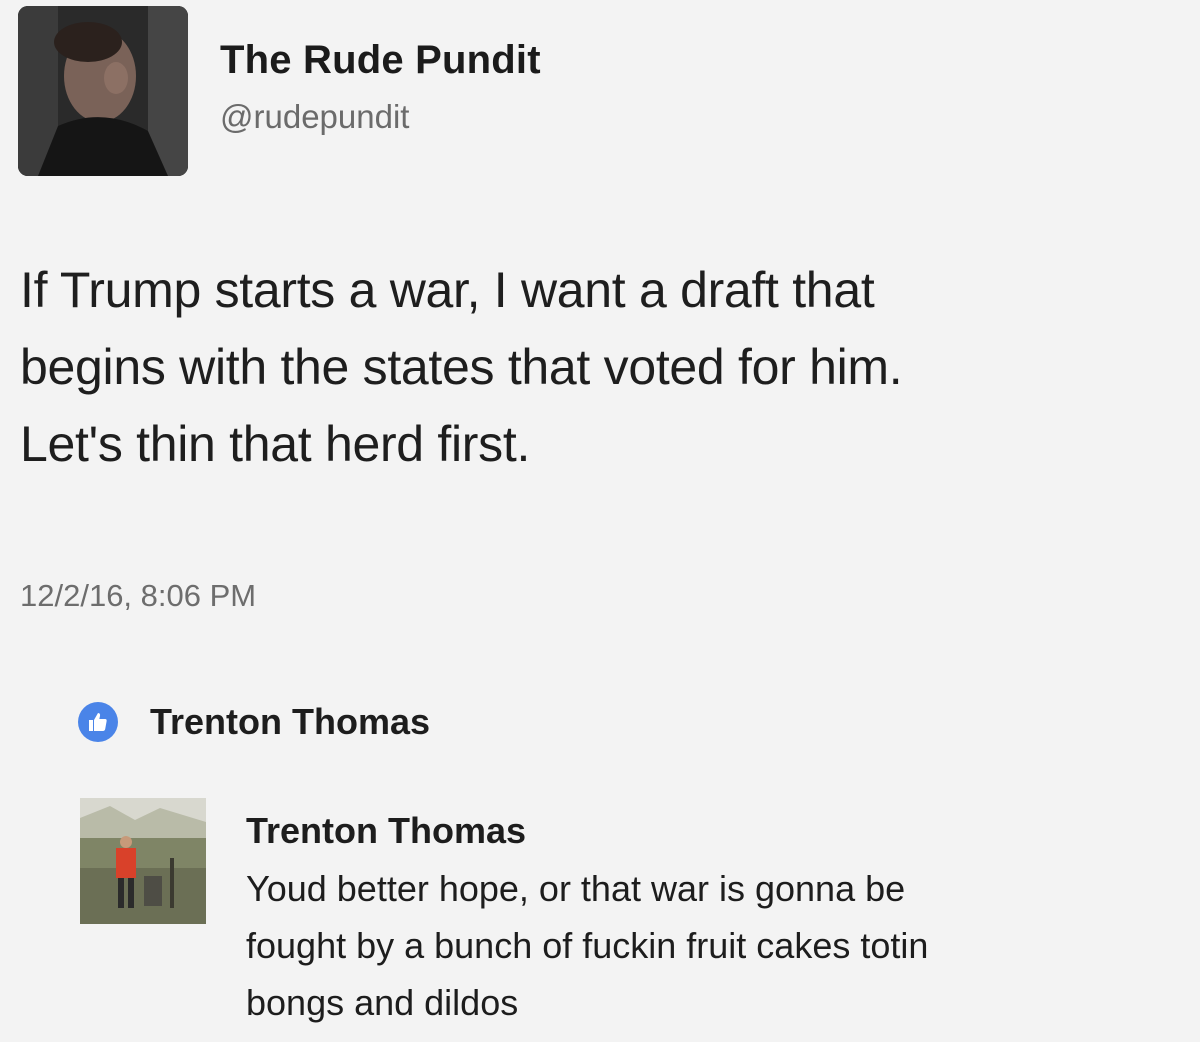  Describe the element at coordinates (382, 1002) in the screenshot. I see `comment-text-line: bongs and dildos` at that location.